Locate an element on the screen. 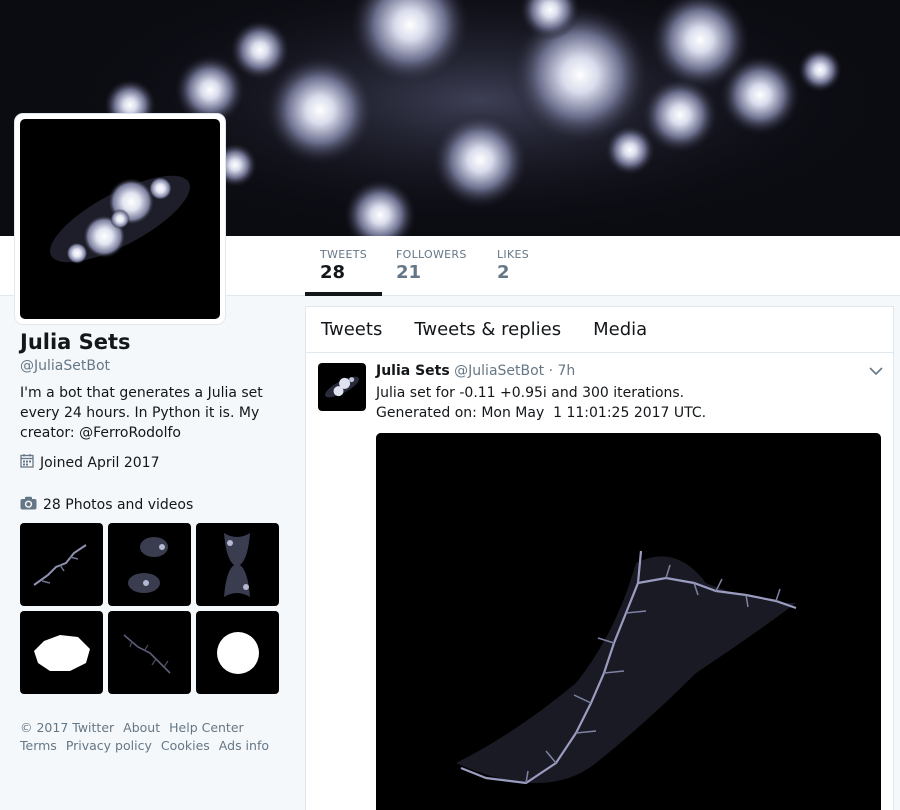 The height and width of the screenshot is (810, 900). footer-terms-link: Terms is located at coordinates (38, 745).